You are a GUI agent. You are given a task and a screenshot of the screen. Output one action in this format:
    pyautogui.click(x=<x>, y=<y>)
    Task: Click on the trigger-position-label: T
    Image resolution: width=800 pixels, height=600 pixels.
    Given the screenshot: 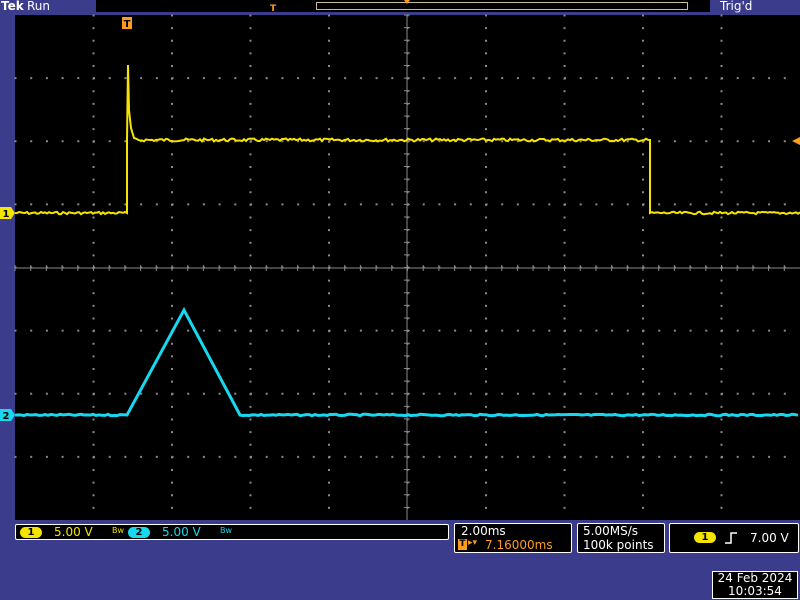 What is the action you would take?
    pyautogui.click(x=127, y=24)
    